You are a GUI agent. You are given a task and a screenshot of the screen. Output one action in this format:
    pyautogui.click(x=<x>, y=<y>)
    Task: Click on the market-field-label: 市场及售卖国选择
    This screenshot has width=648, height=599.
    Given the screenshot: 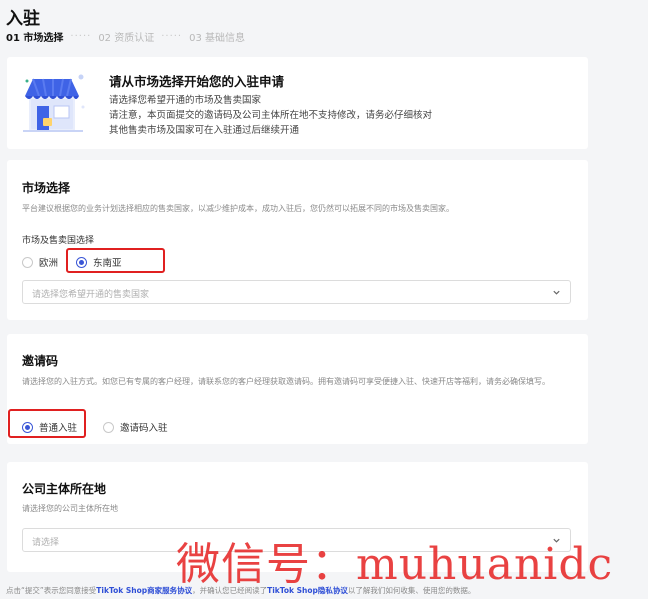 What is the action you would take?
    pyautogui.click(x=58, y=241)
    